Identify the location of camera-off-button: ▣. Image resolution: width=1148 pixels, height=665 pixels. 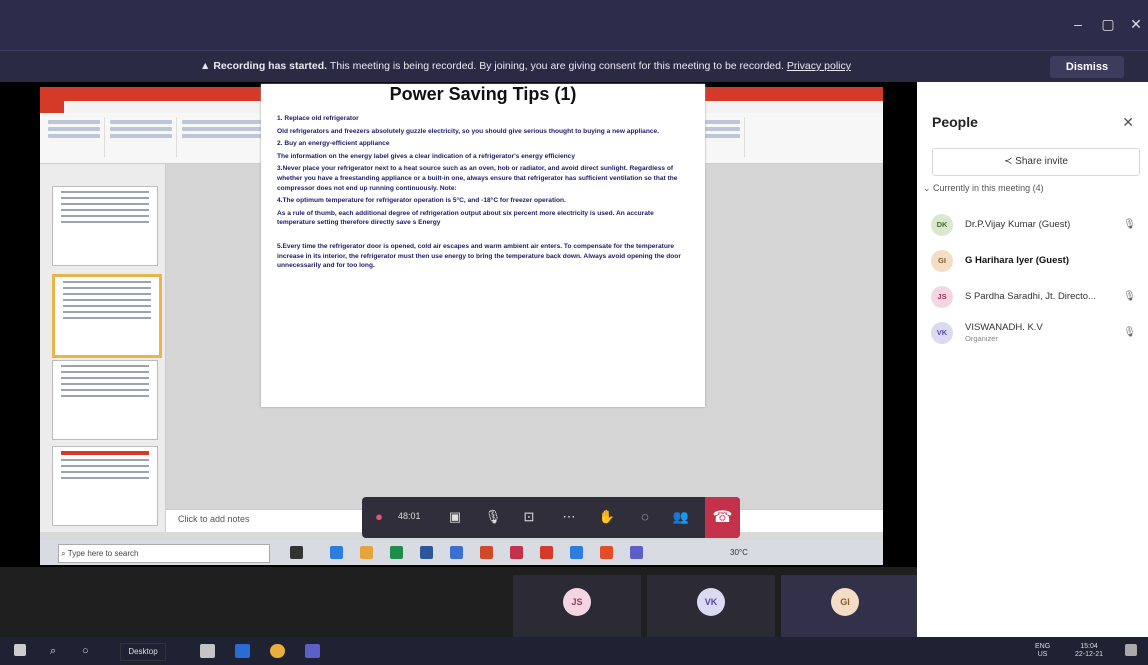
(455, 517).